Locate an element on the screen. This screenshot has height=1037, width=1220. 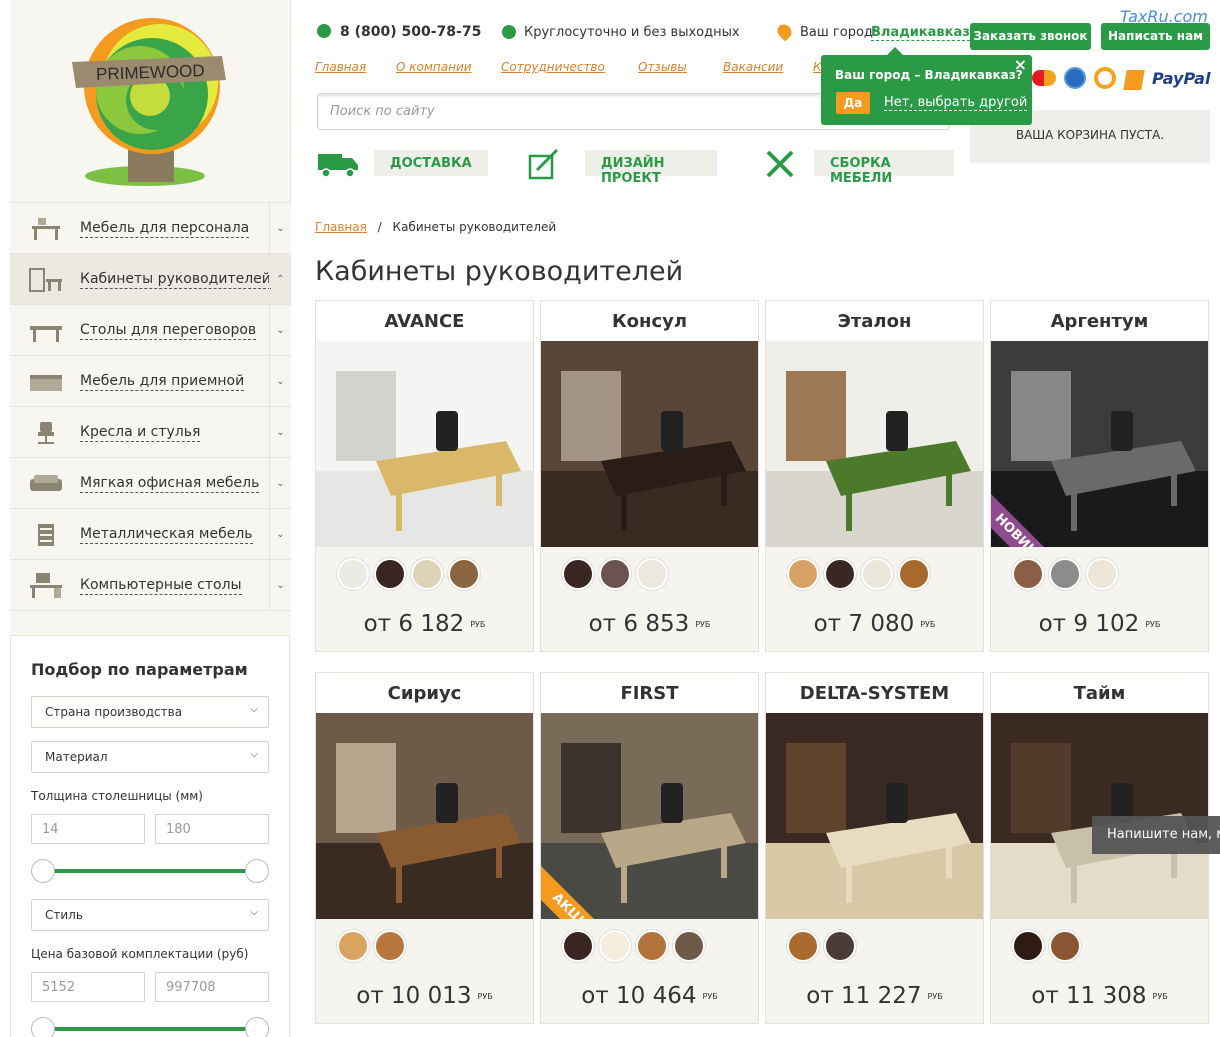
tools-icon is located at coordinates (780, 164).